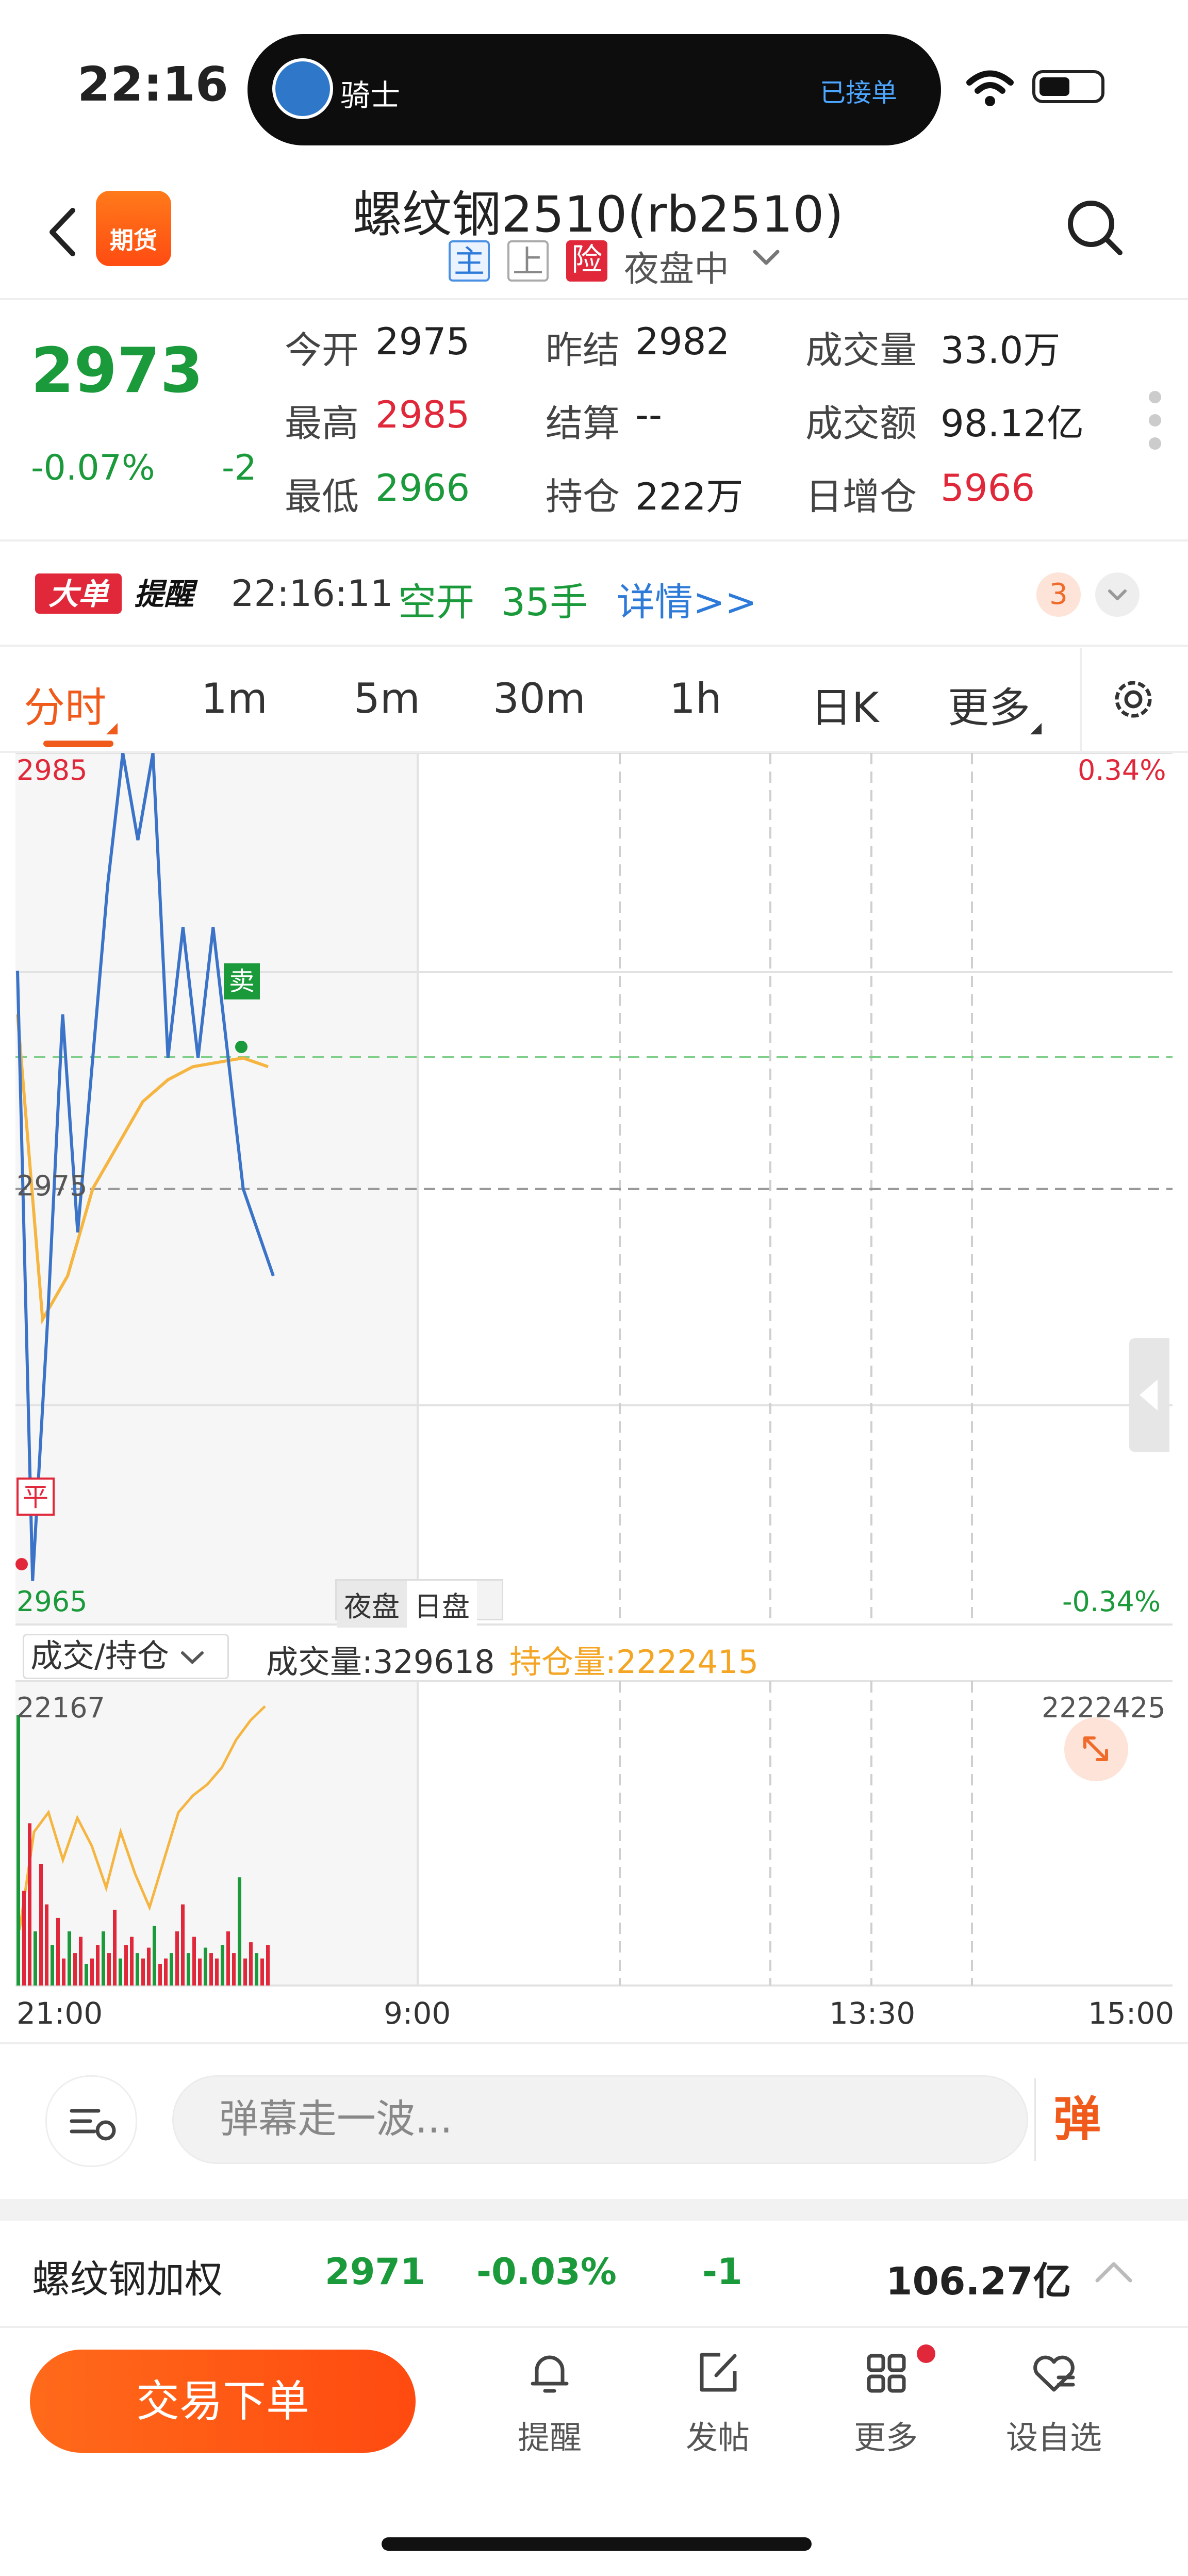  Describe the element at coordinates (166, 594) in the screenshot. I see `svg-text: 提醒` at that location.